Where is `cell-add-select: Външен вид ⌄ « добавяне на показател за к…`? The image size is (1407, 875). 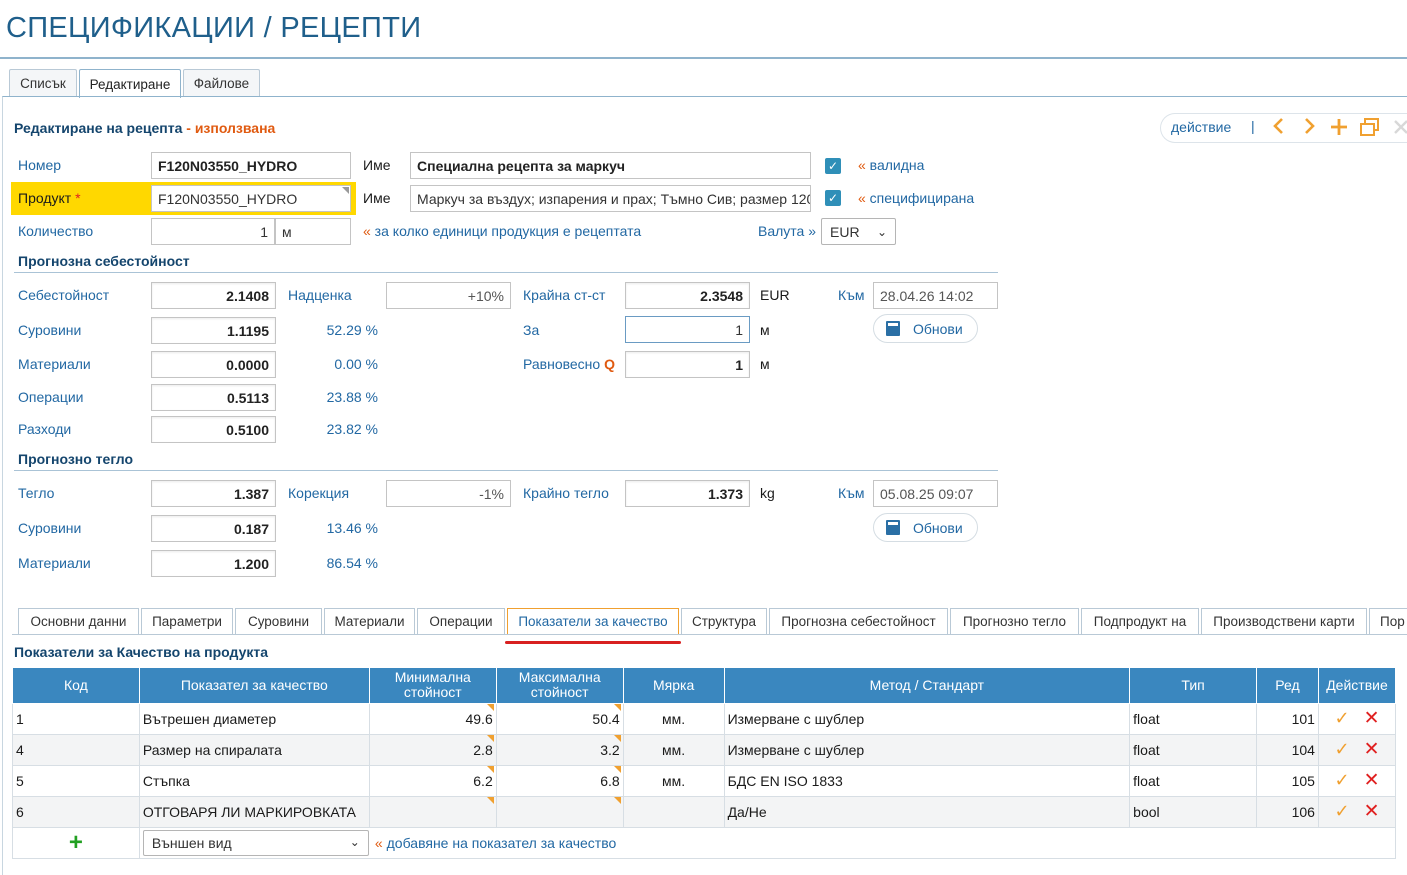
cell-add-select: Външен вид ⌄ « добавяне на показател за к… is located at coordinates (768, 842).